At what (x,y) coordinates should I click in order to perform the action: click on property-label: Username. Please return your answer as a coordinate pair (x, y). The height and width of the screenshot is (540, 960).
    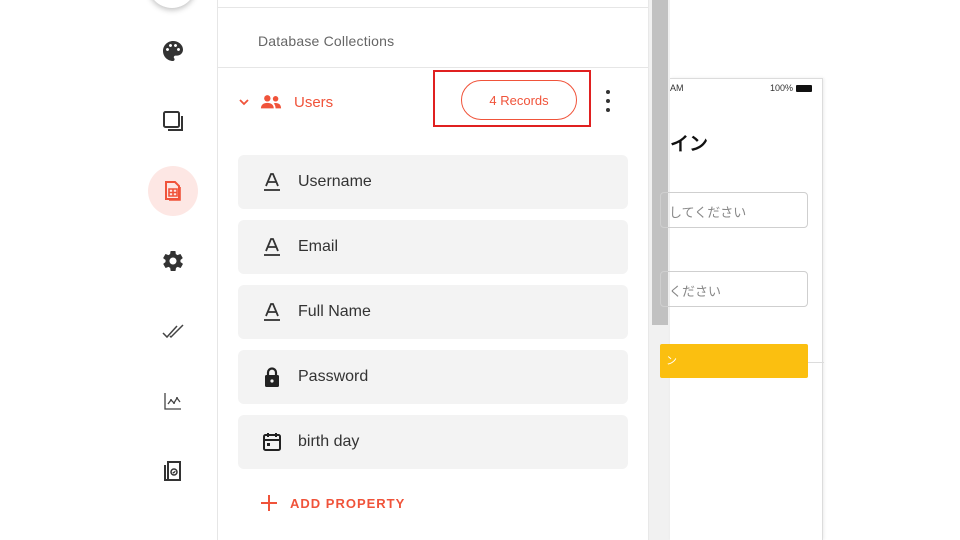
    Looking at the image, I should click on (335, 181).